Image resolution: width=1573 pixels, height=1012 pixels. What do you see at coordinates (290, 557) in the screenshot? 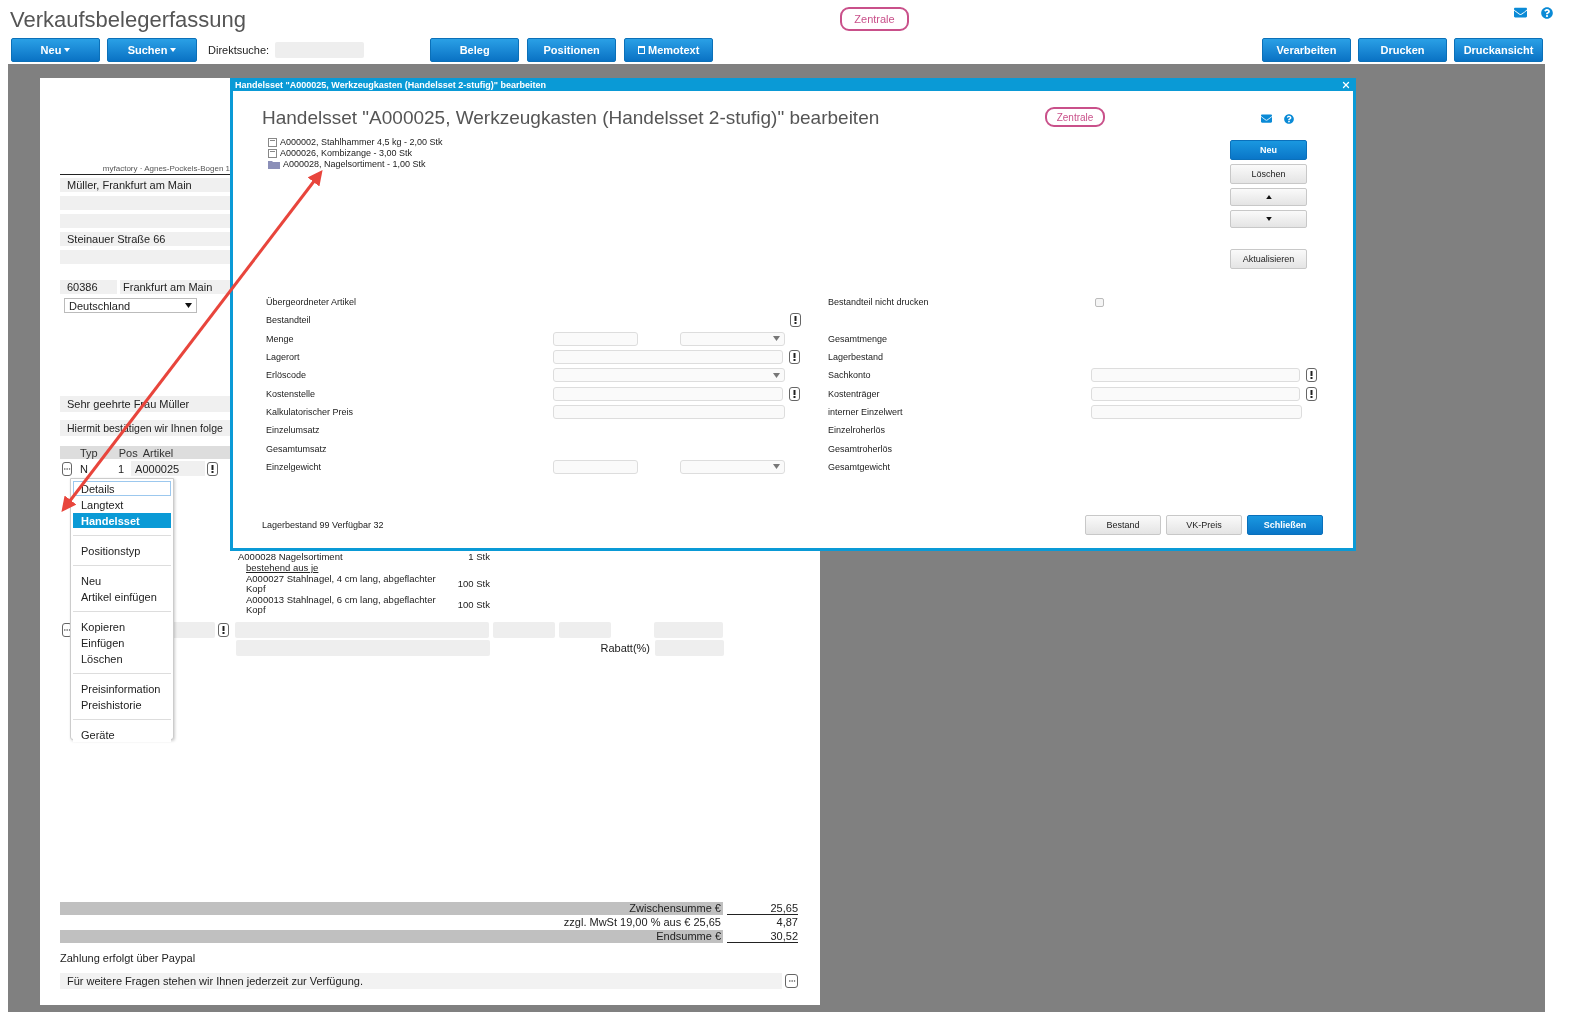
I see `component-text: A000028 Nagelsortiment` at bounding box center [290, 557].